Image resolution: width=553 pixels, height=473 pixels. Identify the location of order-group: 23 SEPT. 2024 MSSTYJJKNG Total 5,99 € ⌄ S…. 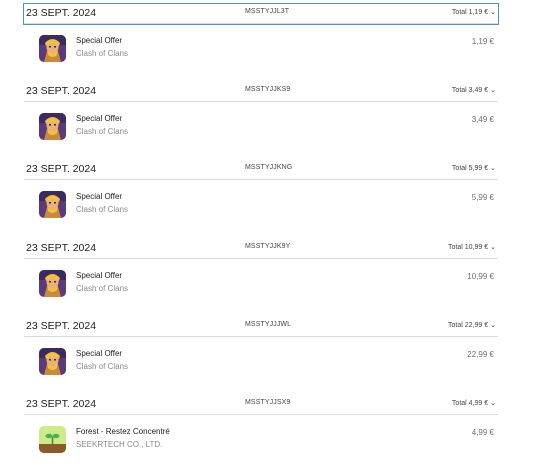
(261, 199).